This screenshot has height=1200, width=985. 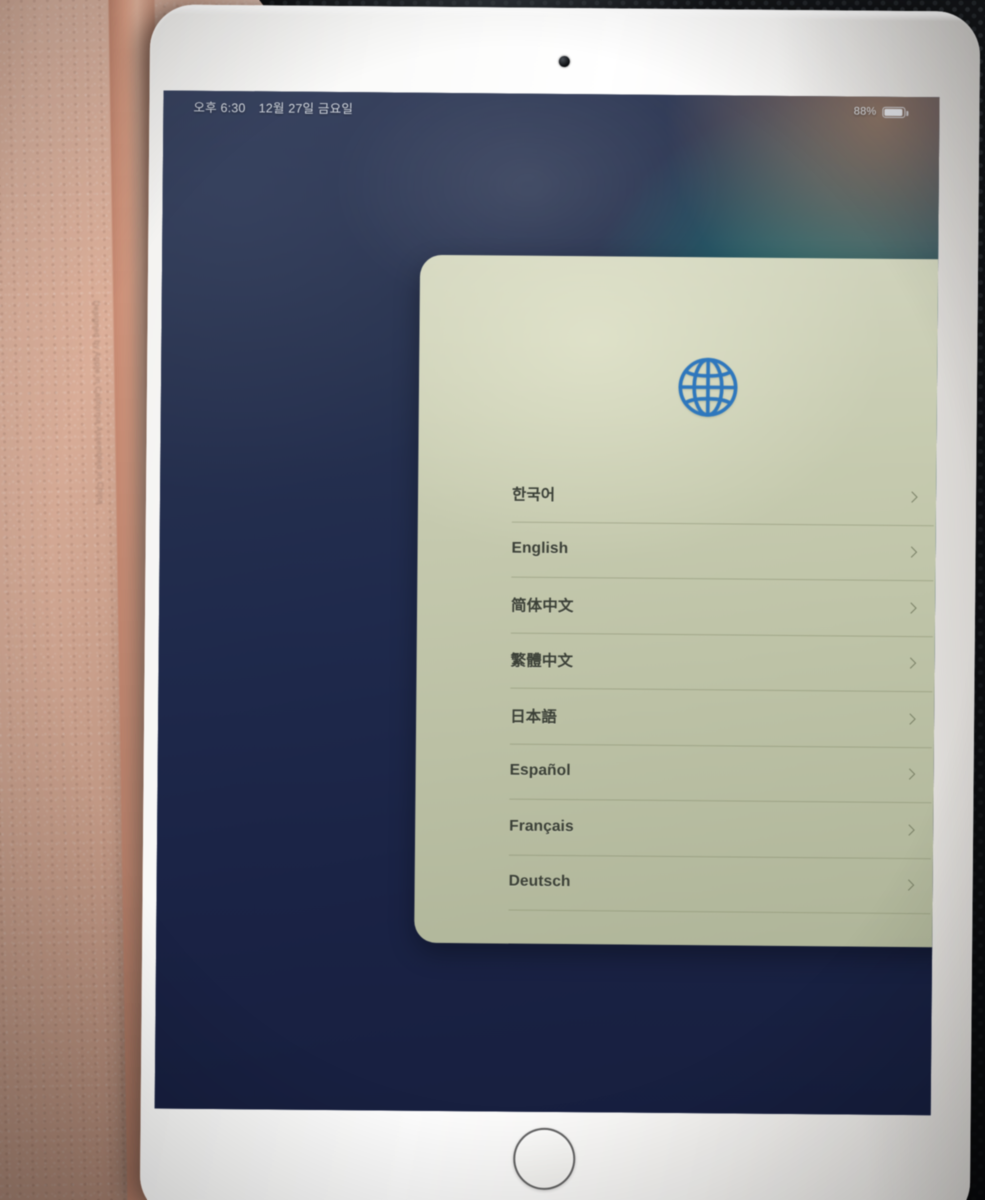 What do you see at coordinates (724, 773) in the screenshot?
I see `language-row-spanish: Español` at bounding box center [724, 773].